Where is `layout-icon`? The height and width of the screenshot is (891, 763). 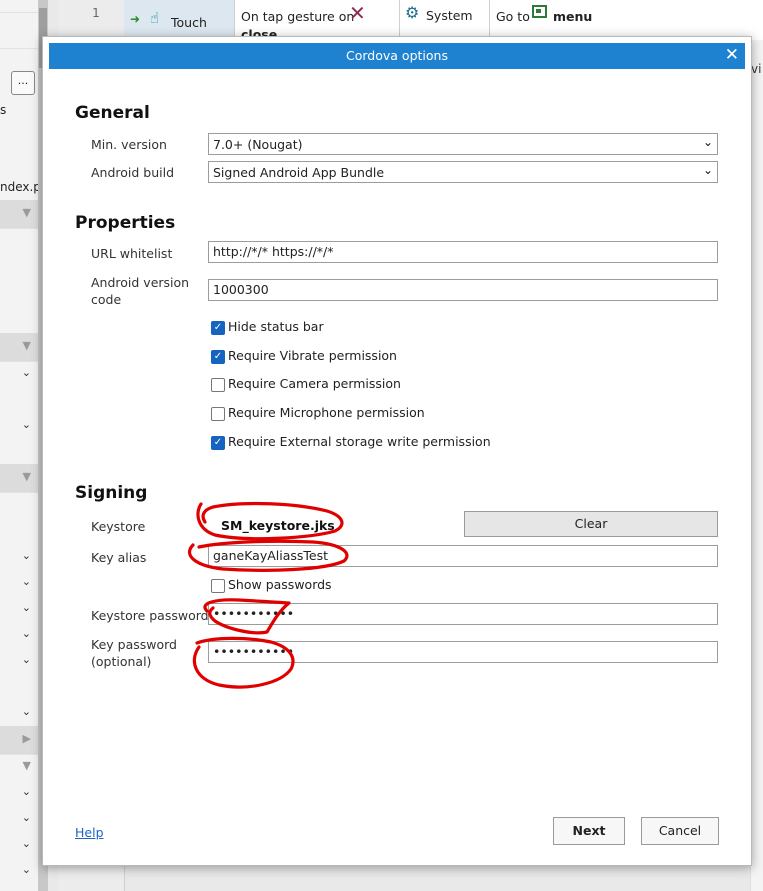
layout-icon is located at coordinates (539, 11).